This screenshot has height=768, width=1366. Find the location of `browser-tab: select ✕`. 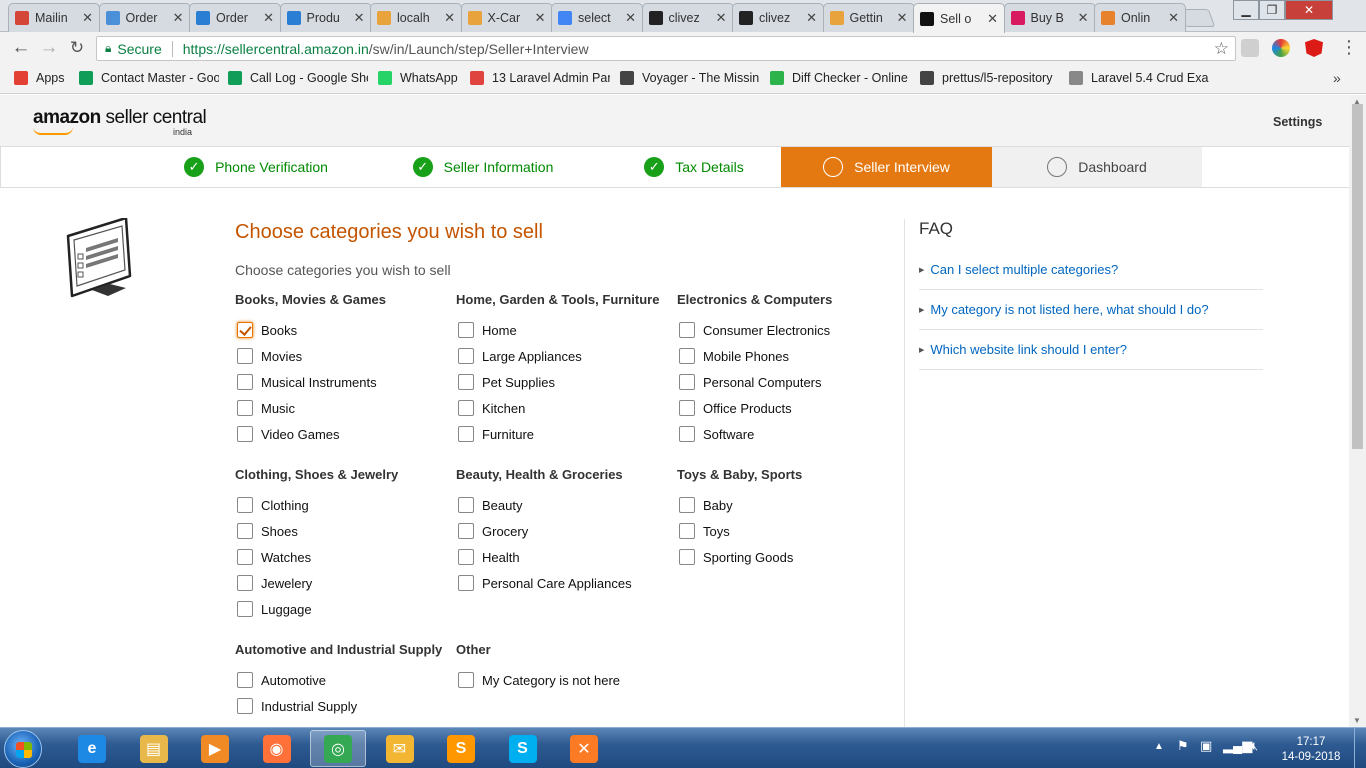

browser-tab: select ✕ is located at coordinates (597, 17).